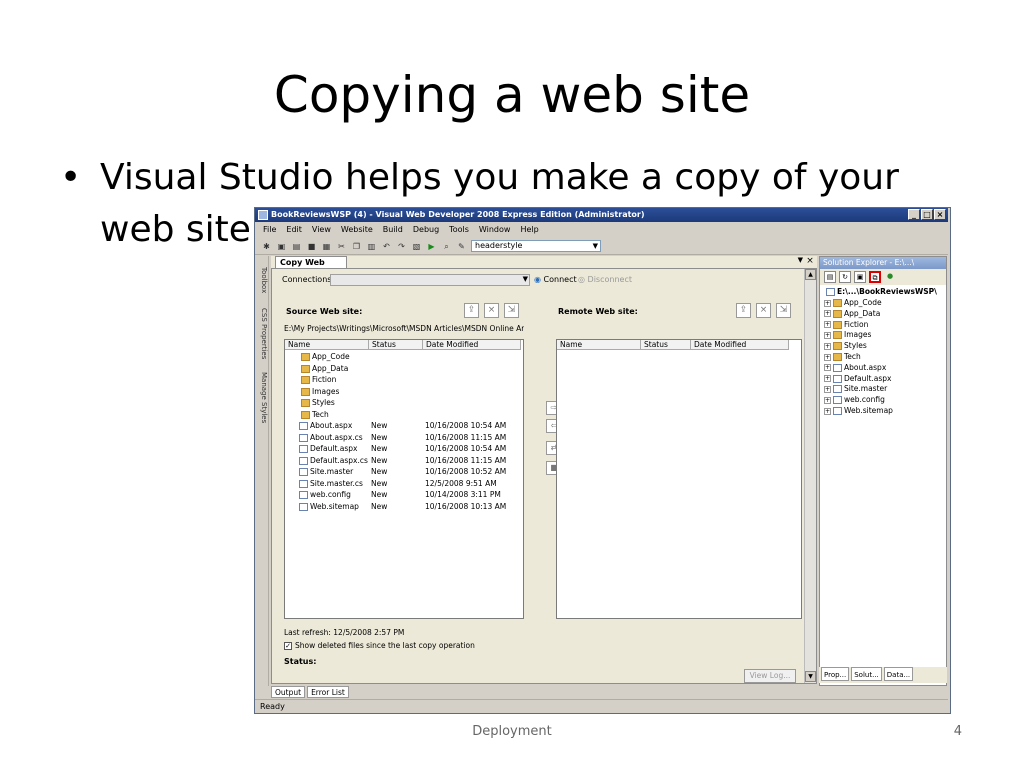  I want to click on tree-item: + Styles, so click(845, 346).